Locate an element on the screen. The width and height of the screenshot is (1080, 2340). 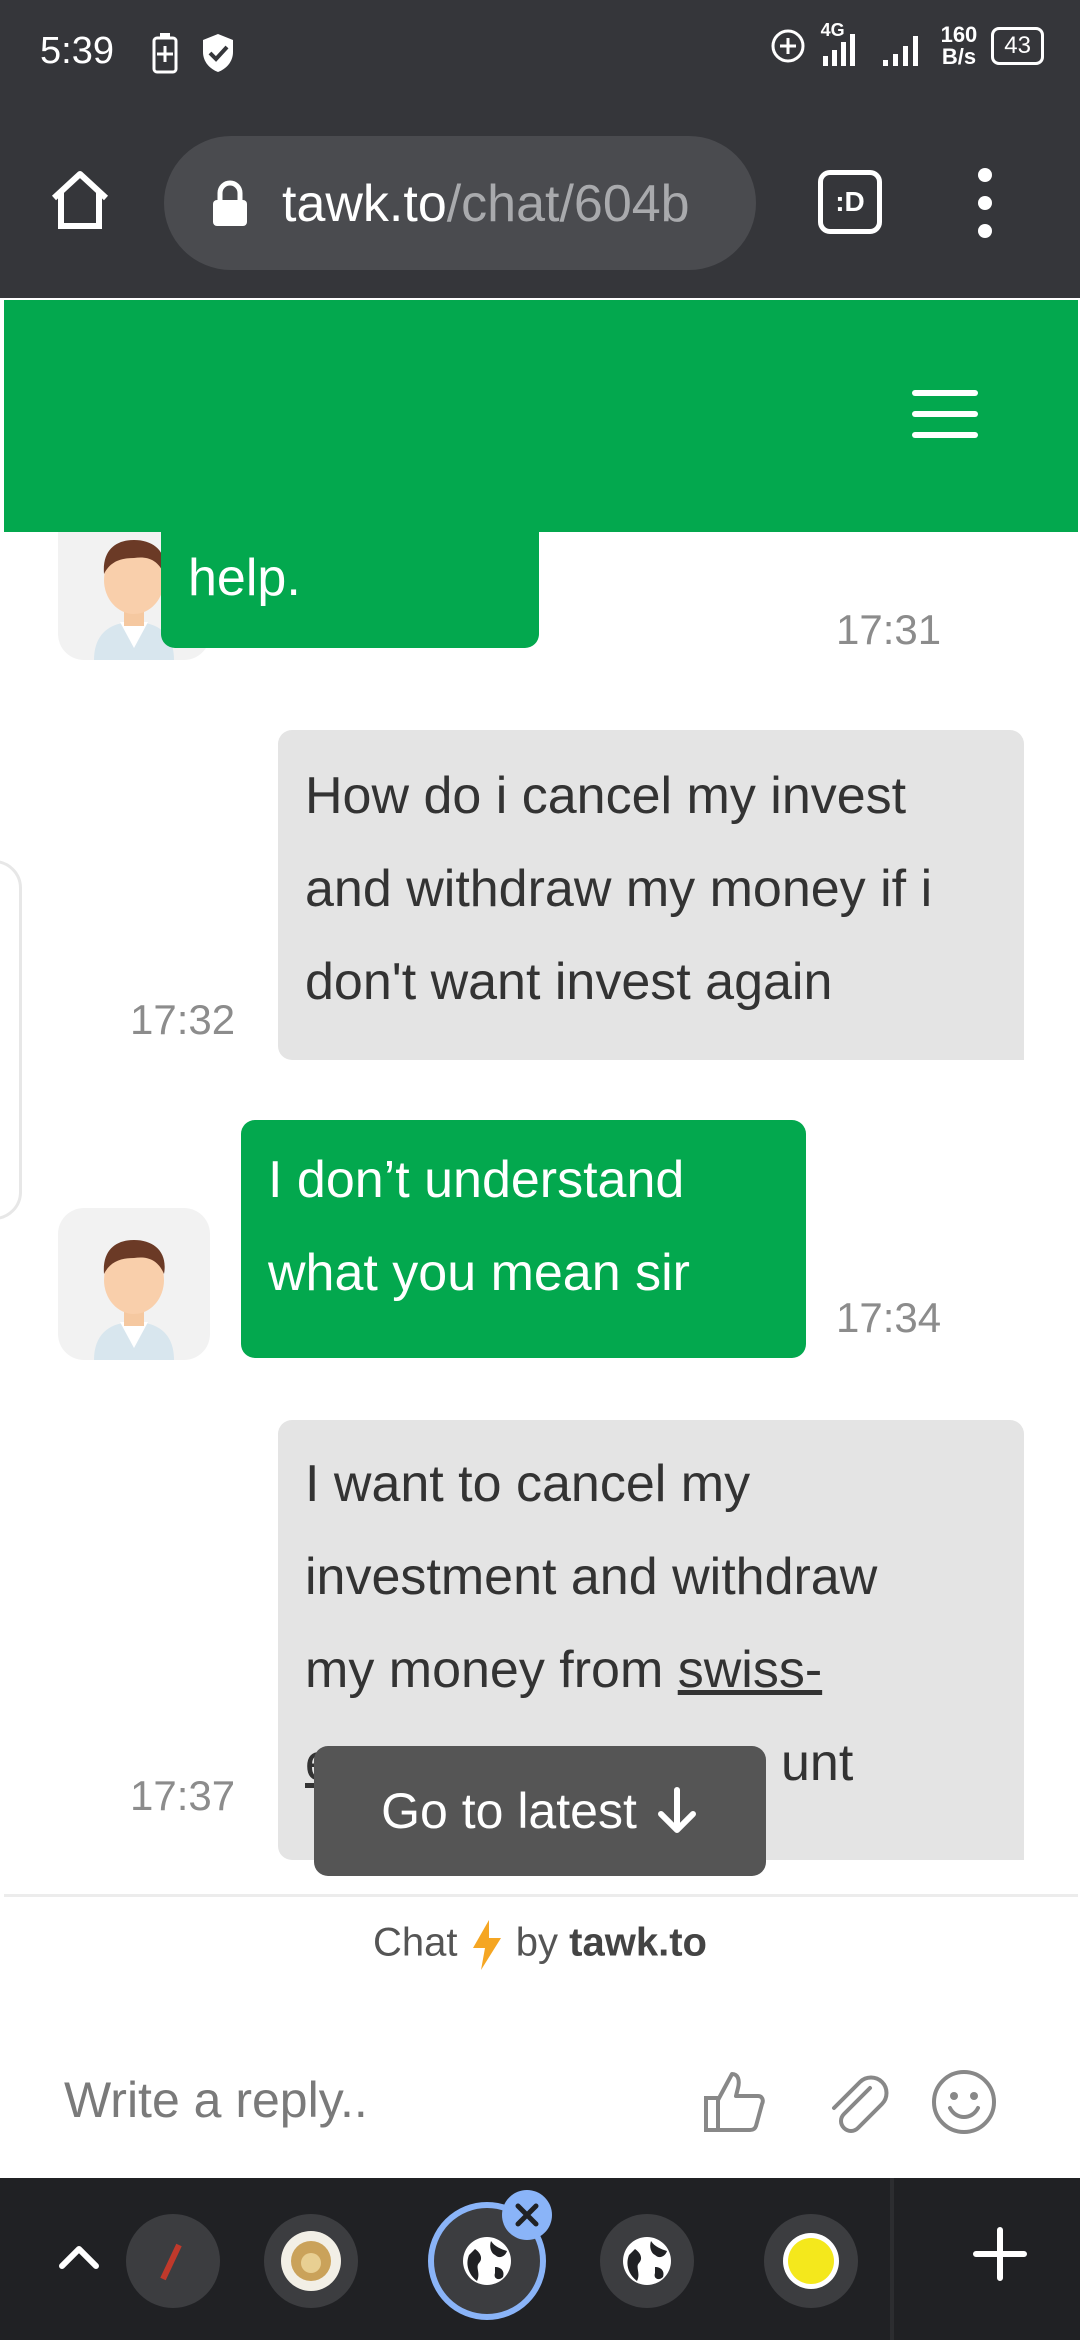
arrow-down-icon is located at coordinates (676, 1810).